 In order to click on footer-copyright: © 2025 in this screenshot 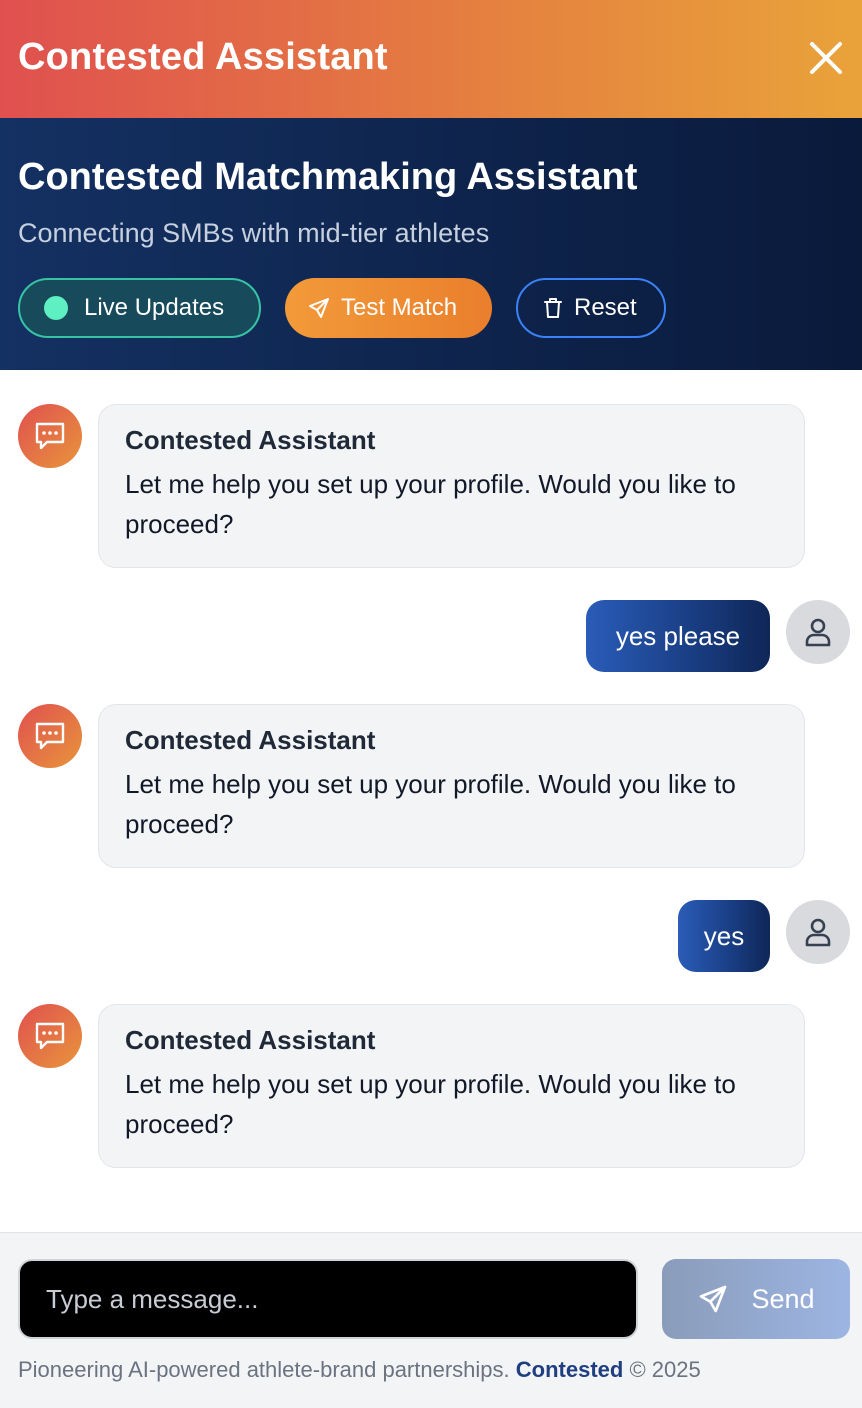, I will do `click(665, 1369)`.